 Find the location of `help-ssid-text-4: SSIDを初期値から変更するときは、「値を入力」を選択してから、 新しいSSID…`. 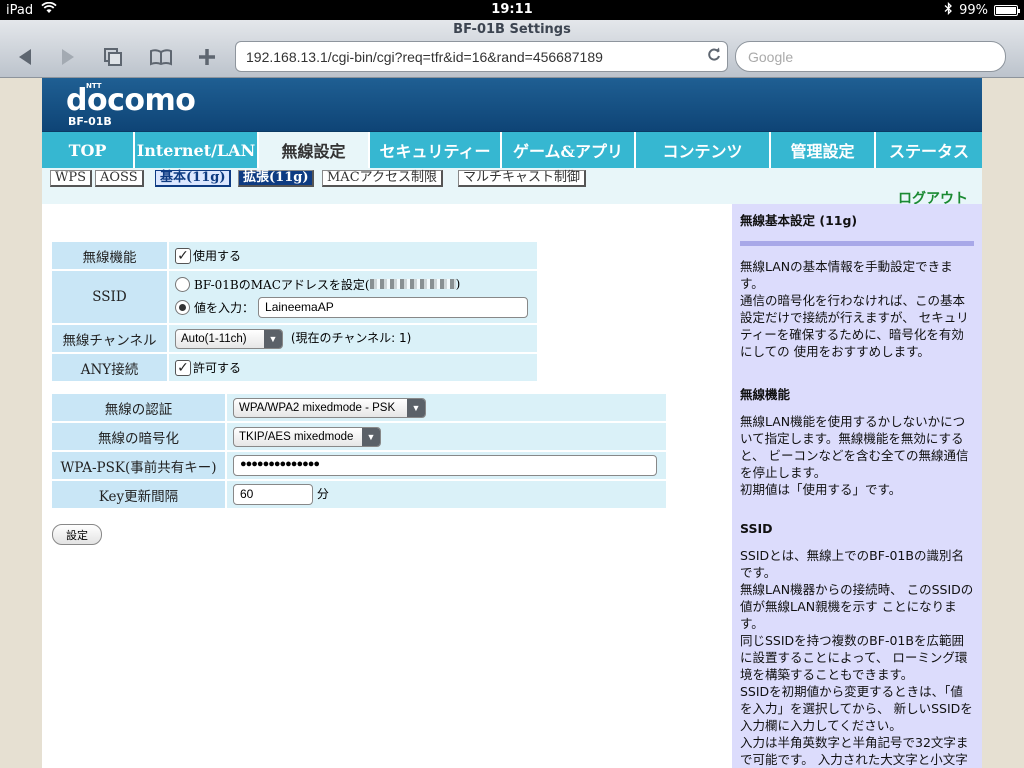

help-ssid-text-4: SSIDを初期値から変更するときは、「値を入力」を選択してから、 新しいSSID… is located at coordinates (856, 708).